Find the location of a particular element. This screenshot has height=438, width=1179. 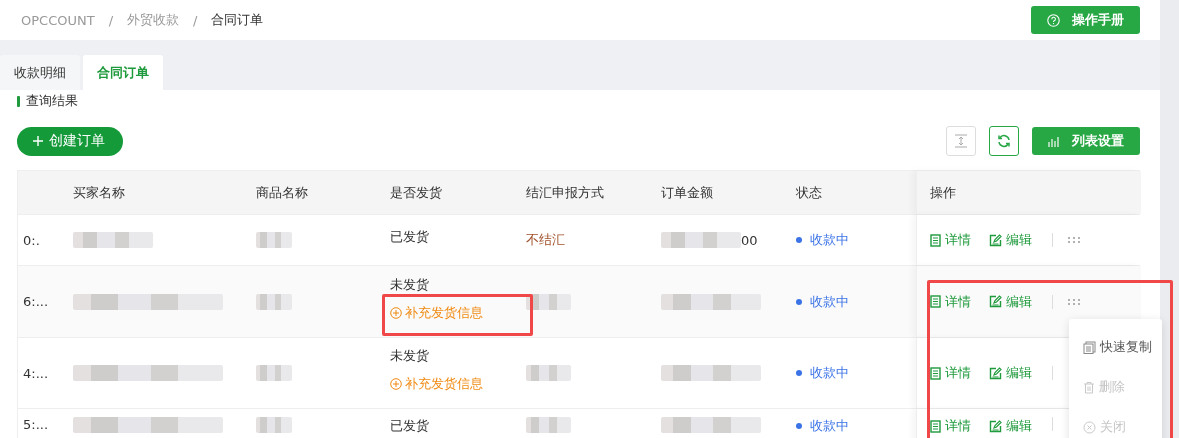

create-order-button: 创建订单 is located at coordinates (70, 141).